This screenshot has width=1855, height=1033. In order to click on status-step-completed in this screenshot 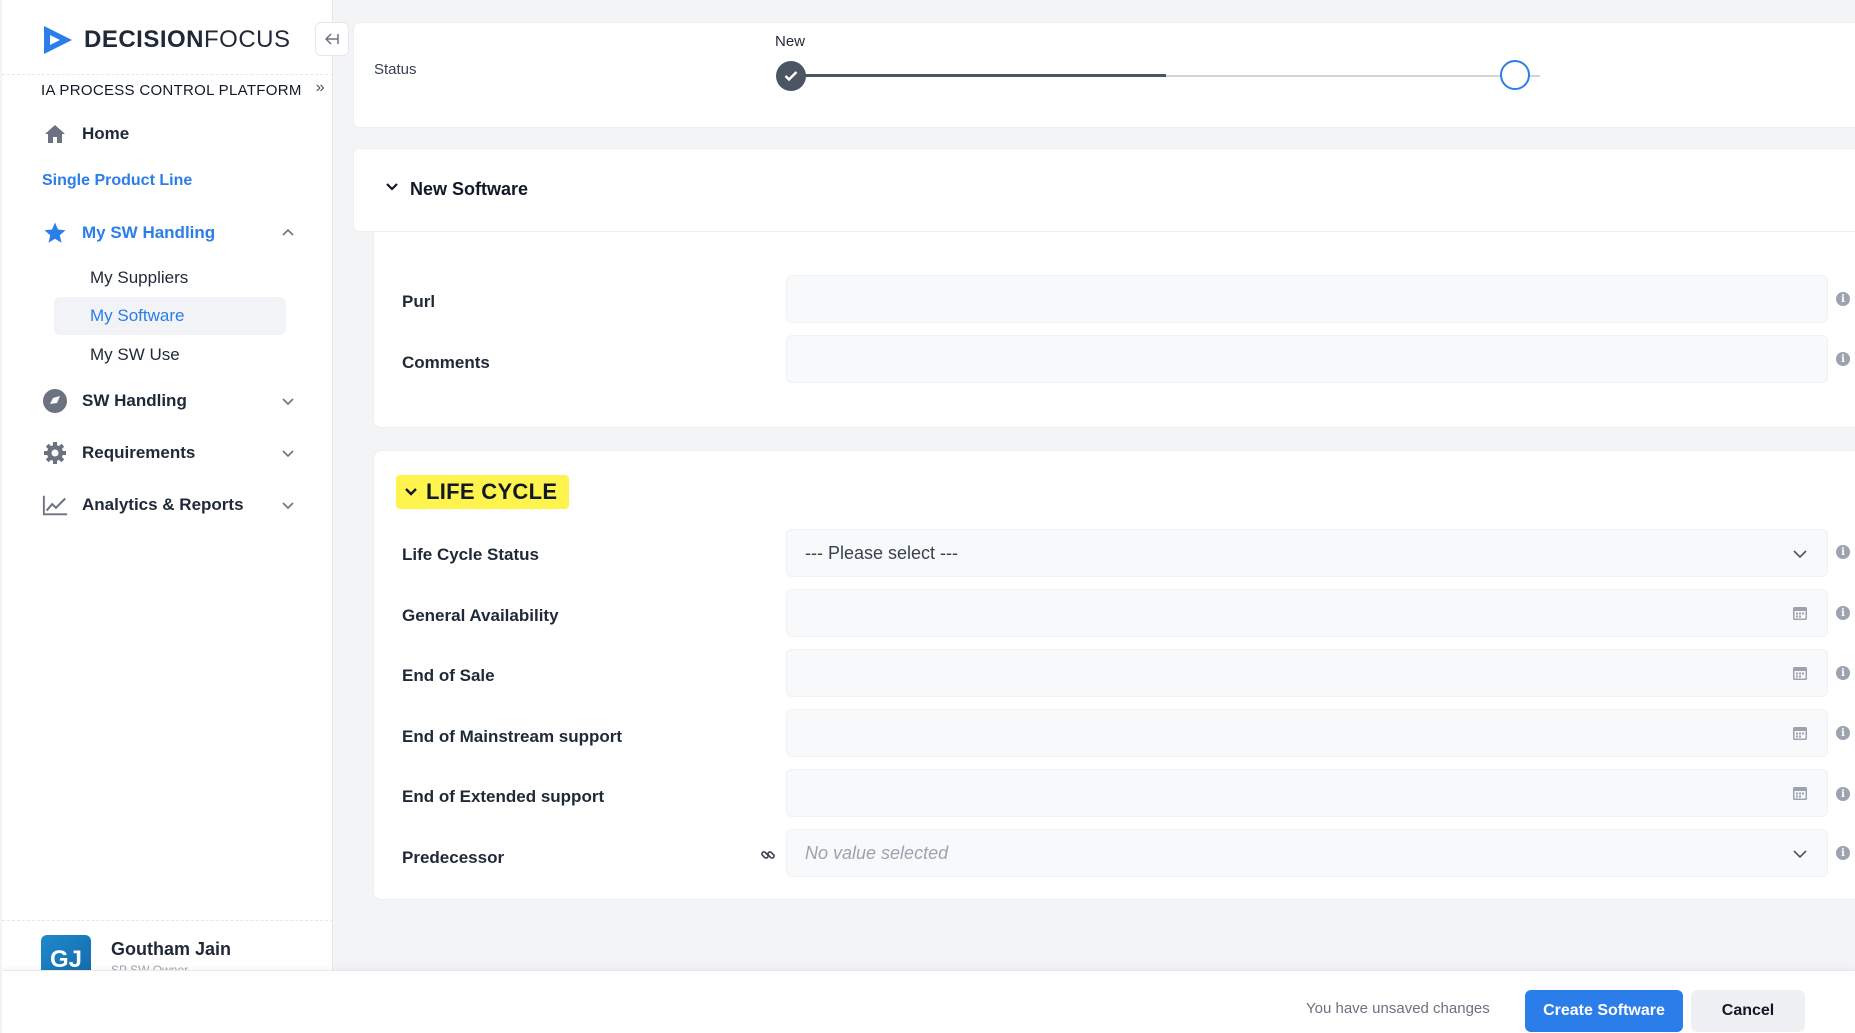, I will do `click(791, 76)`.